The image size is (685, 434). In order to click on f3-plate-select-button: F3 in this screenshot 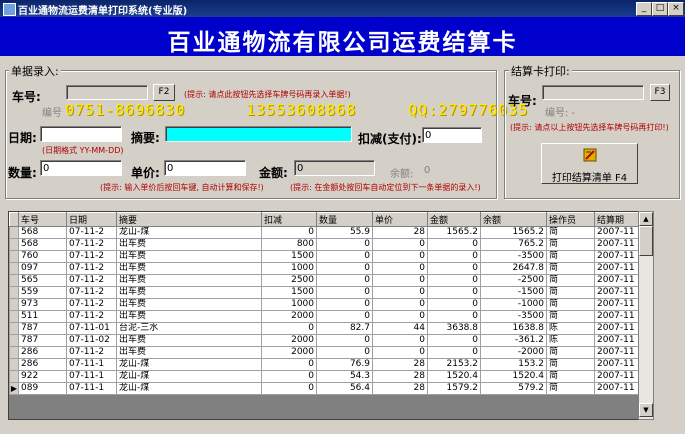, I will do `click(660, 92)`.